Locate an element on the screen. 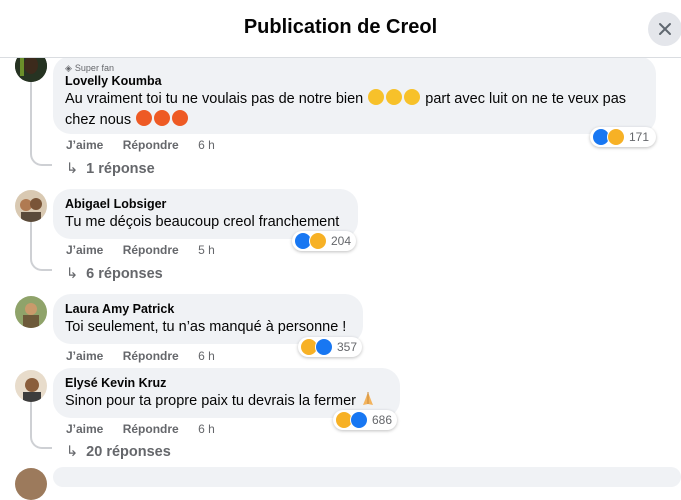 The image size is (681, 500). comment-author: Abigael Lobsiger is located at coordinates (205, 204).